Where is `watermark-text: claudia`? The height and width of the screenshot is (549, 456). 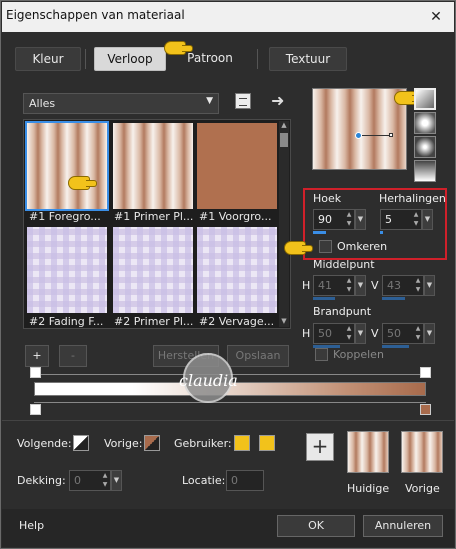
watermark-text: claudia is located at coordinates (208, 380).